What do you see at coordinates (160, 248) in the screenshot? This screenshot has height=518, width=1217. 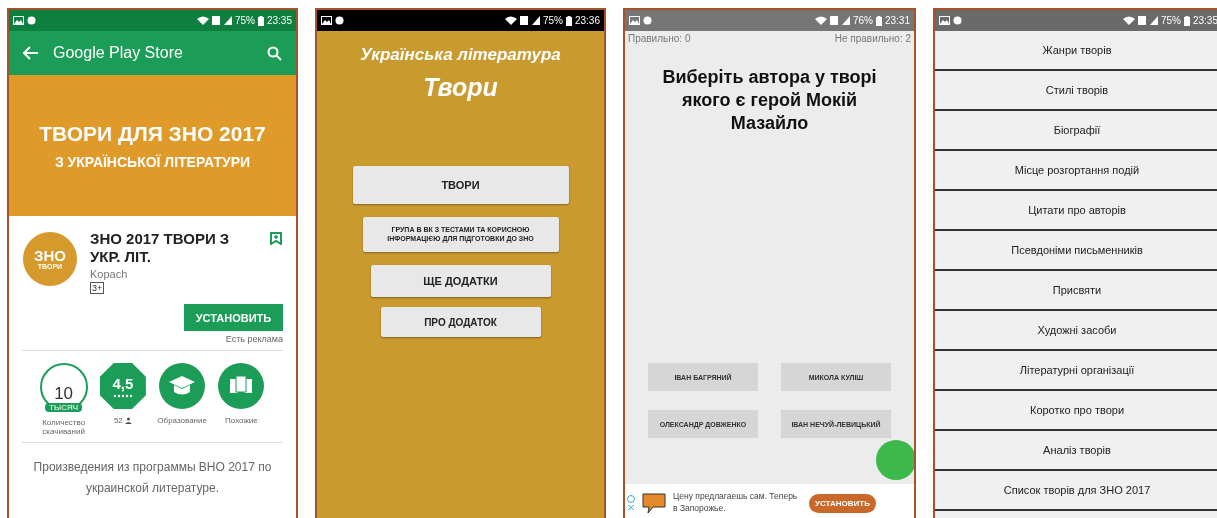 I see `app-name: ЗНО 2017 ТВОРИ З УКР. ЛІТ.` at bounding box center [160, 248].